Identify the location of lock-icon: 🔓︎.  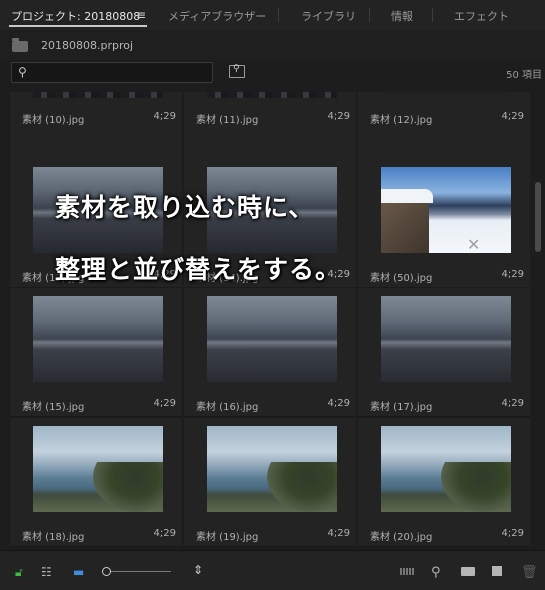
(19, 572).